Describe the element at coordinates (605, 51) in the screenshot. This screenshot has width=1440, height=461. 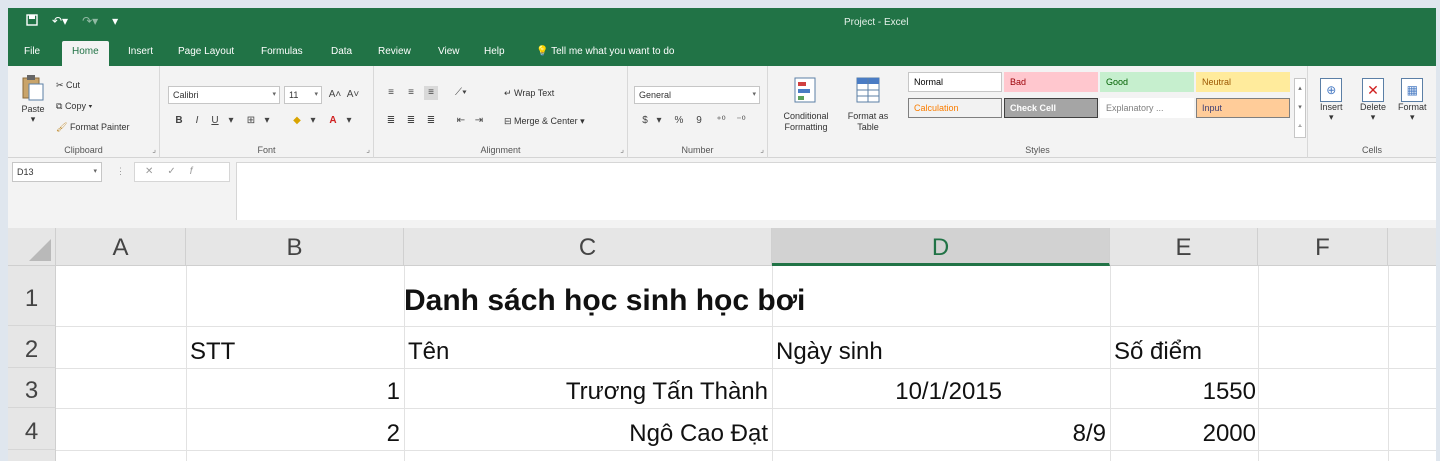
I see `tell-me-search: 💡 Tell me what you want to do` at that location.